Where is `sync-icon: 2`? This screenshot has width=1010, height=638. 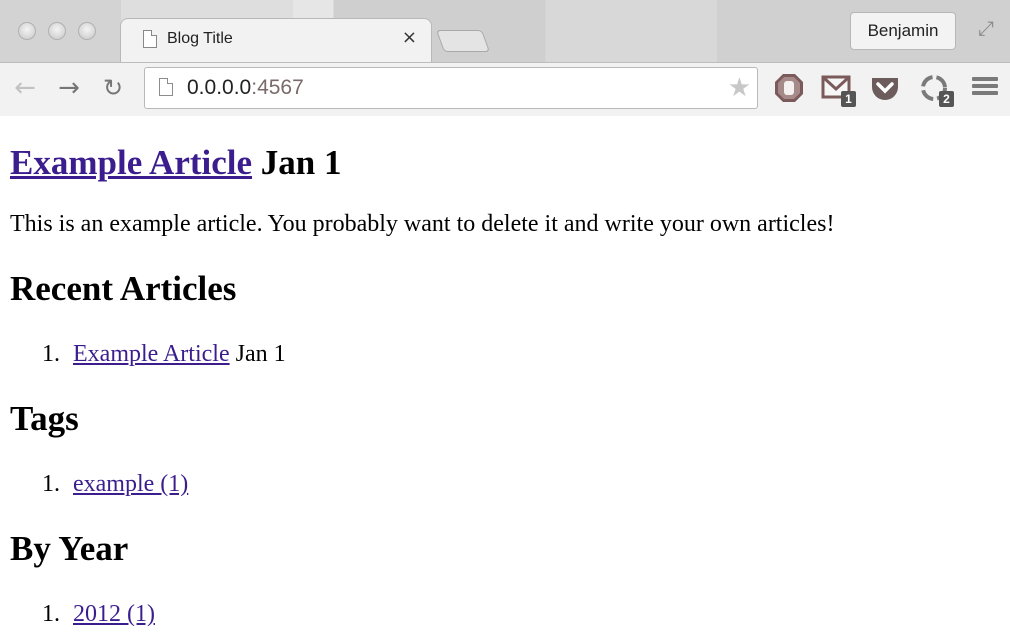 sync-icon: 2 is located at coordinates (936, 89).